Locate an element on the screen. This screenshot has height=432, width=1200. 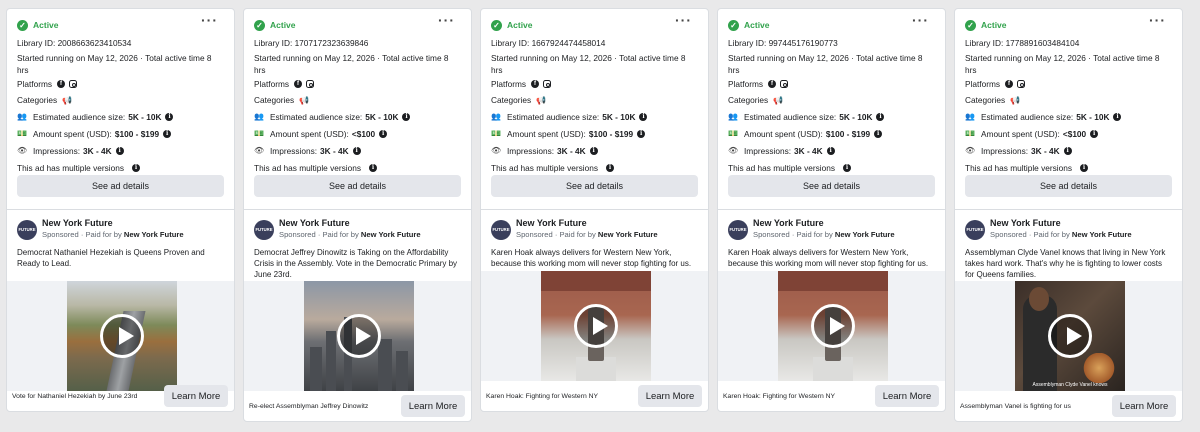
platforms-label: Platforms is located at coordinates (746, 84).